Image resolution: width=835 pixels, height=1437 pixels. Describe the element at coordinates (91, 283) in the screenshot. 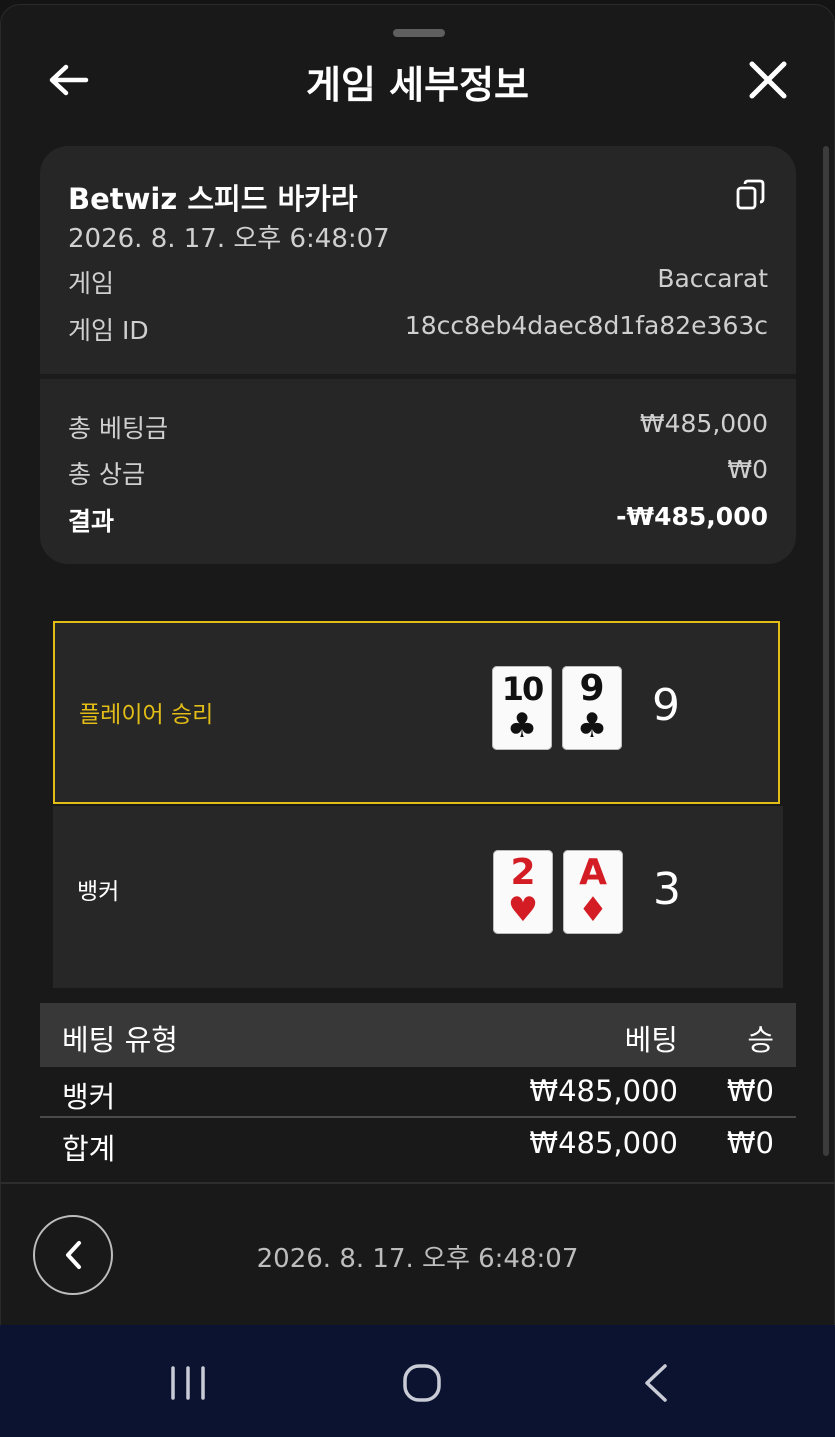

I see `game-label: 게임` at that location.